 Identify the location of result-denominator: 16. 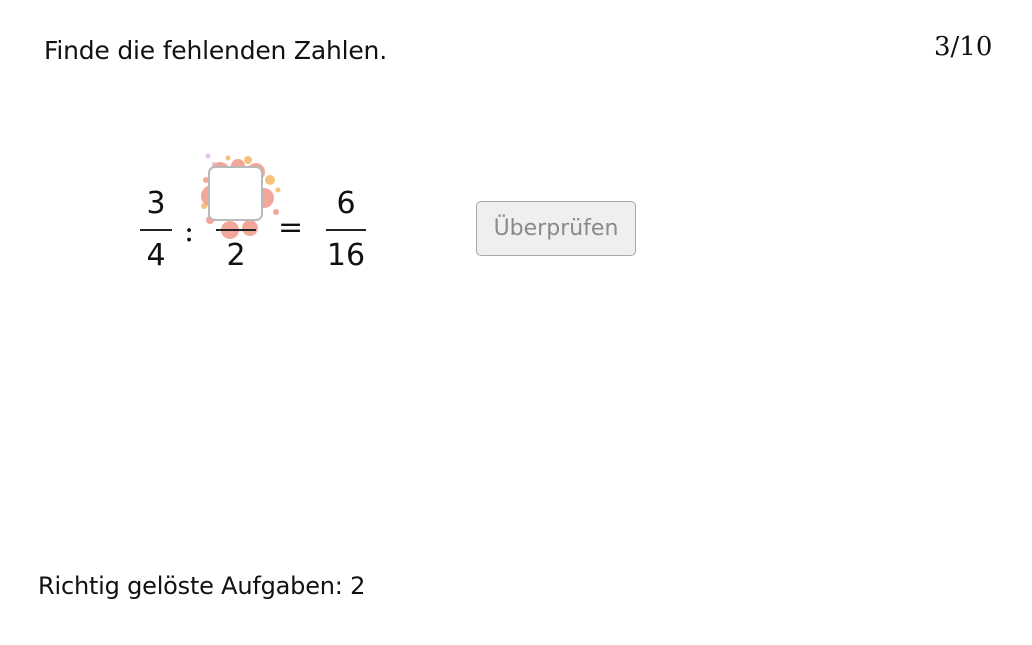
(346, 255).